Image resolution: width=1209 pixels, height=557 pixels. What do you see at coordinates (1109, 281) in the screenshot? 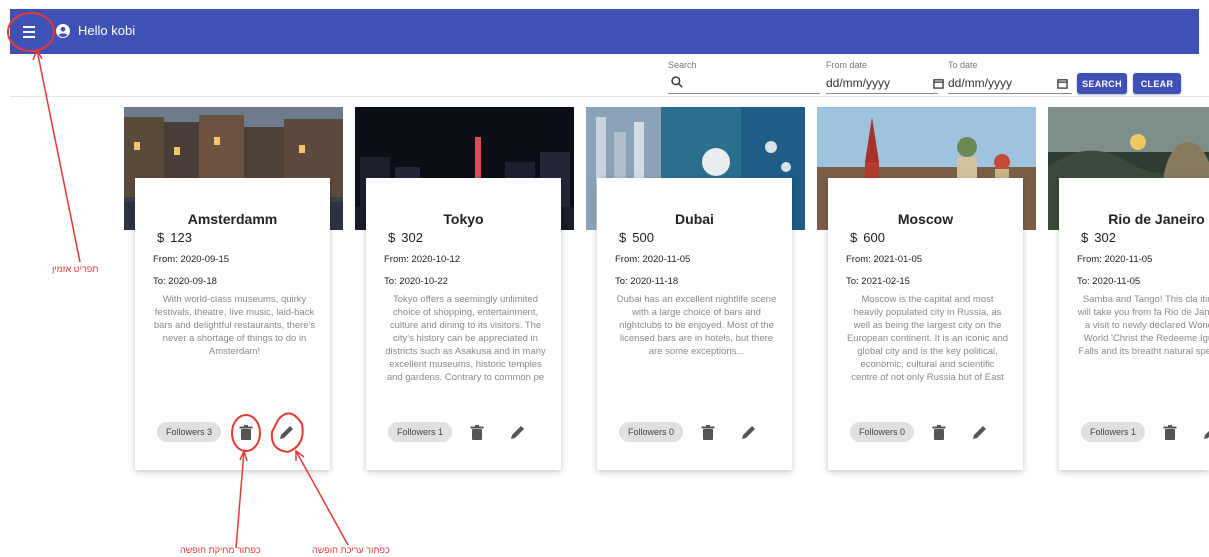
I see `date-to: To: 2020-11-05` at bounding box center [1109, 281].